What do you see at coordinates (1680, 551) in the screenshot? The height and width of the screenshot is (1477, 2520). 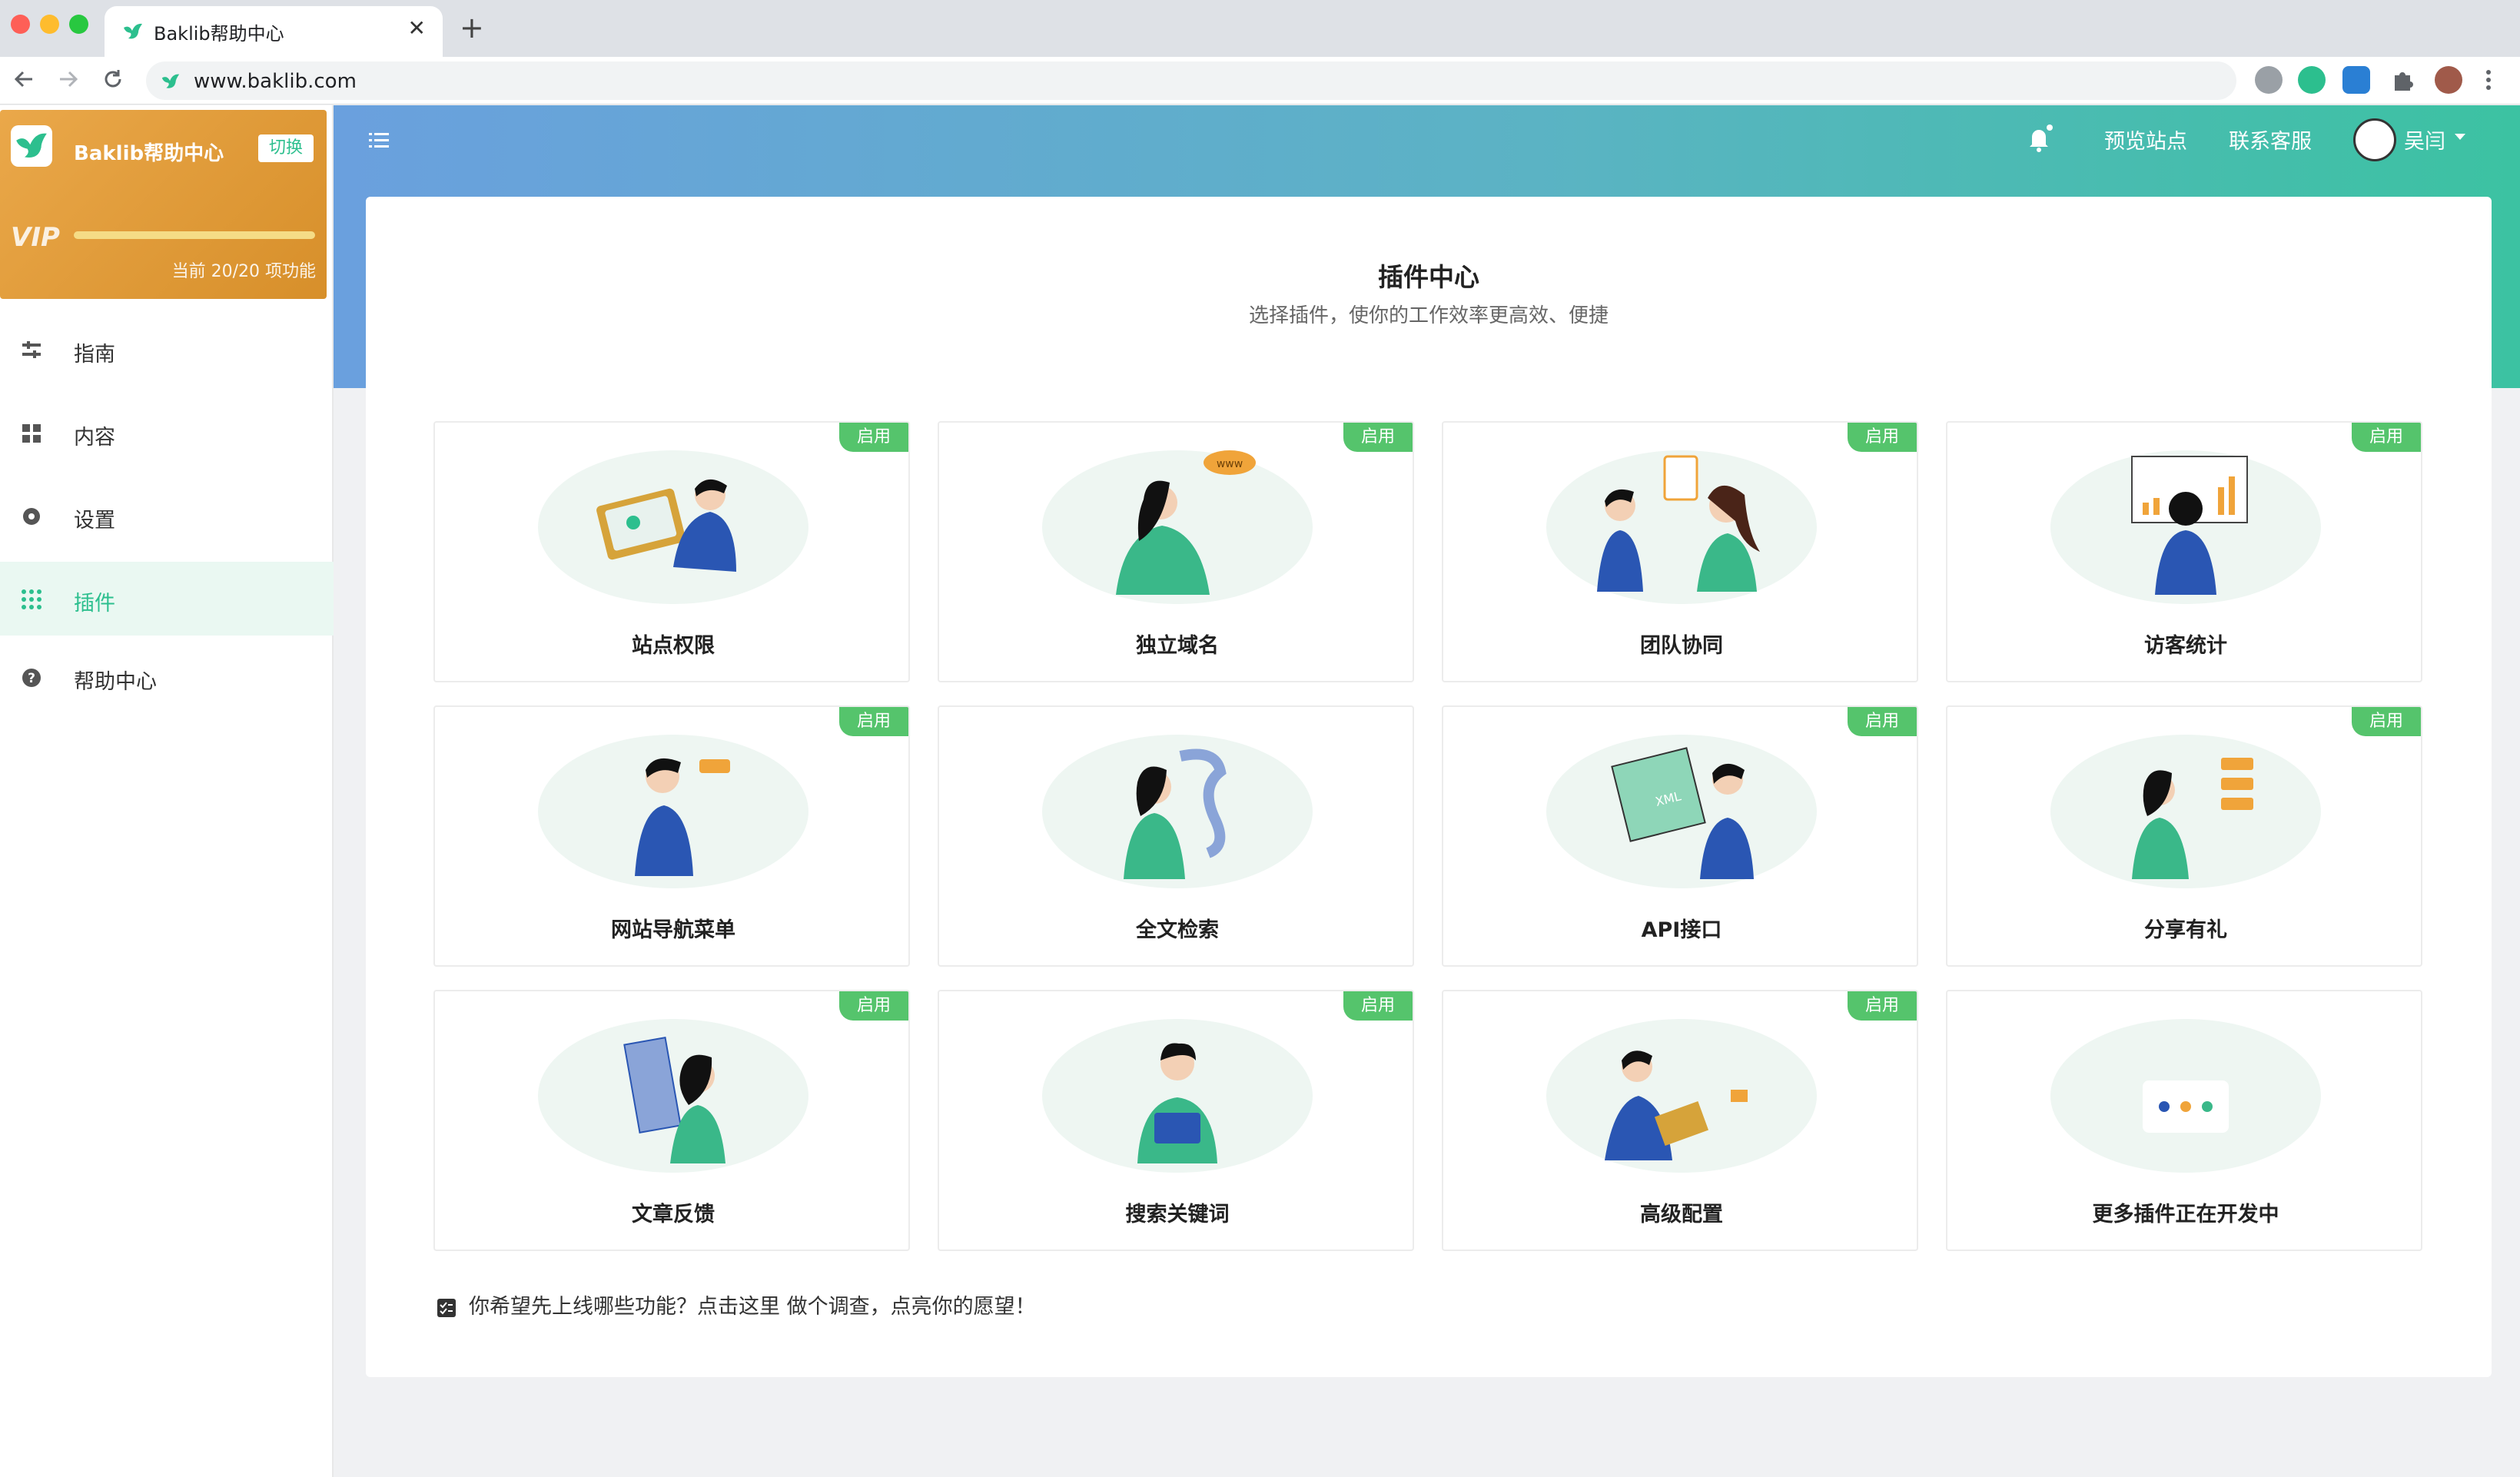 I see `plugin-card-team-collab: 启用 团队协同` at bounding box center [1680, 551].